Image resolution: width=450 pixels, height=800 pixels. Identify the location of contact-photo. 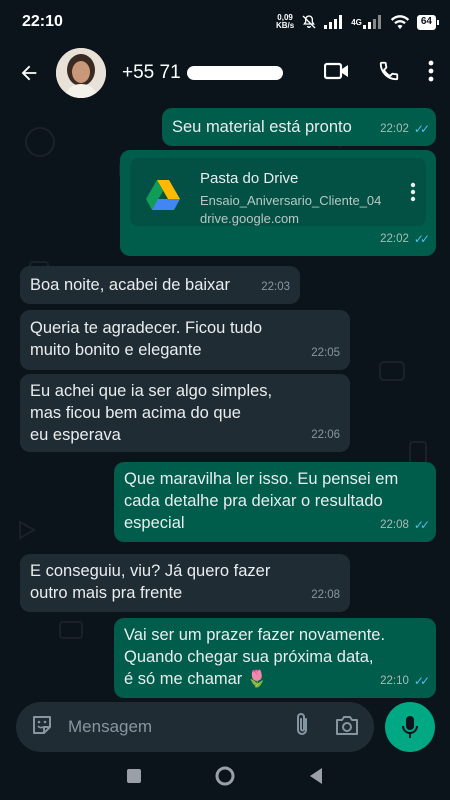
(81, 73).